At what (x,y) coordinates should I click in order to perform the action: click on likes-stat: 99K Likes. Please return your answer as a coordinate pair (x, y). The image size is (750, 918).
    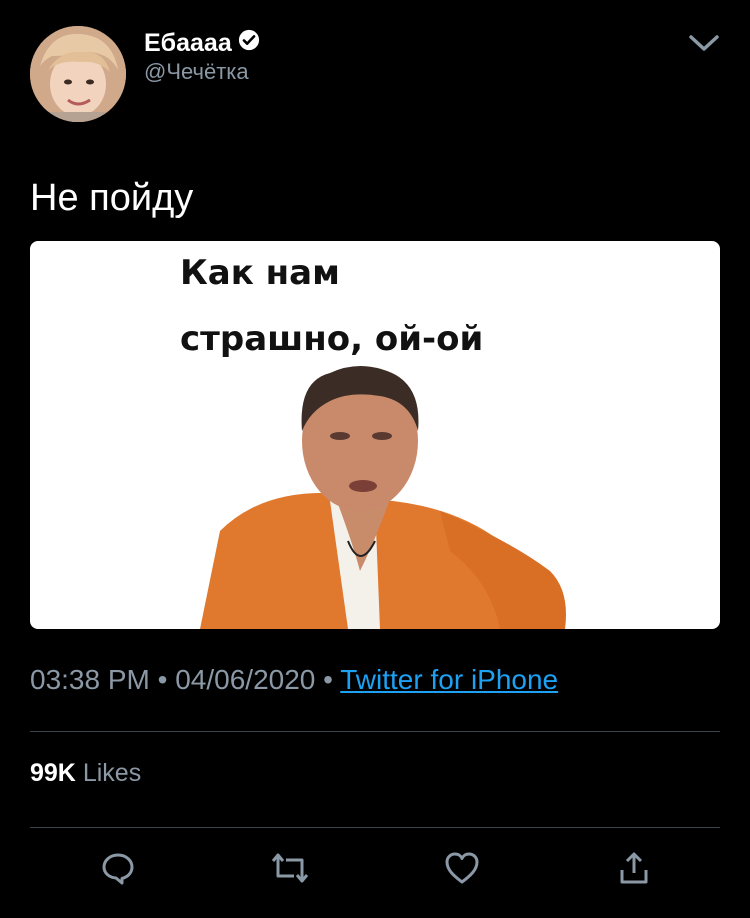
    Looking at the image, I should click on (85, 773).